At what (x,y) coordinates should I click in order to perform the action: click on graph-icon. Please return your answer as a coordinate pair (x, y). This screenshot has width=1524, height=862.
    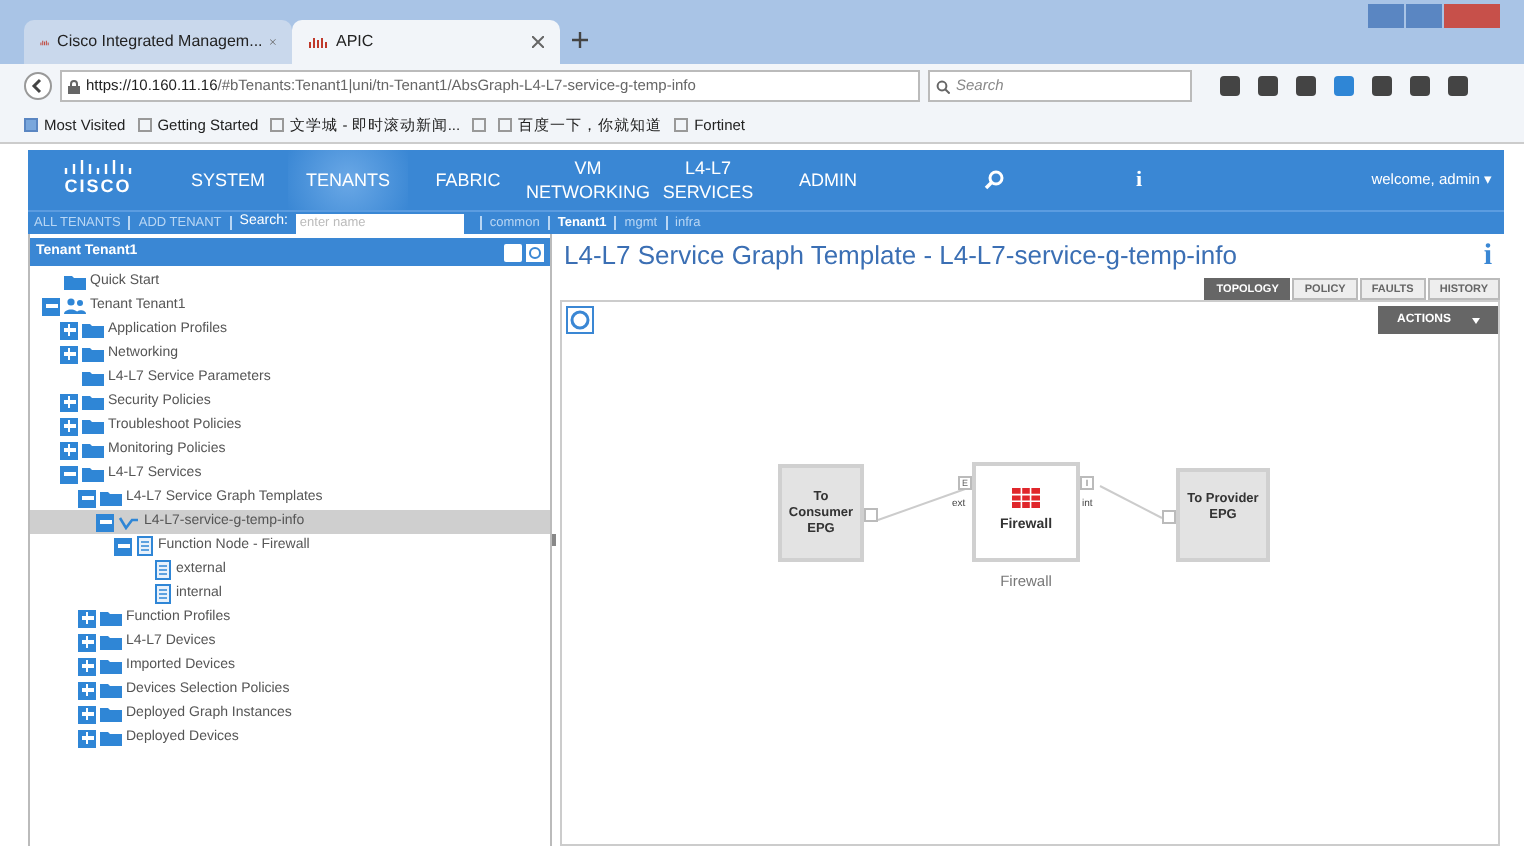
    Looking at the image, I should click on (129, 522).